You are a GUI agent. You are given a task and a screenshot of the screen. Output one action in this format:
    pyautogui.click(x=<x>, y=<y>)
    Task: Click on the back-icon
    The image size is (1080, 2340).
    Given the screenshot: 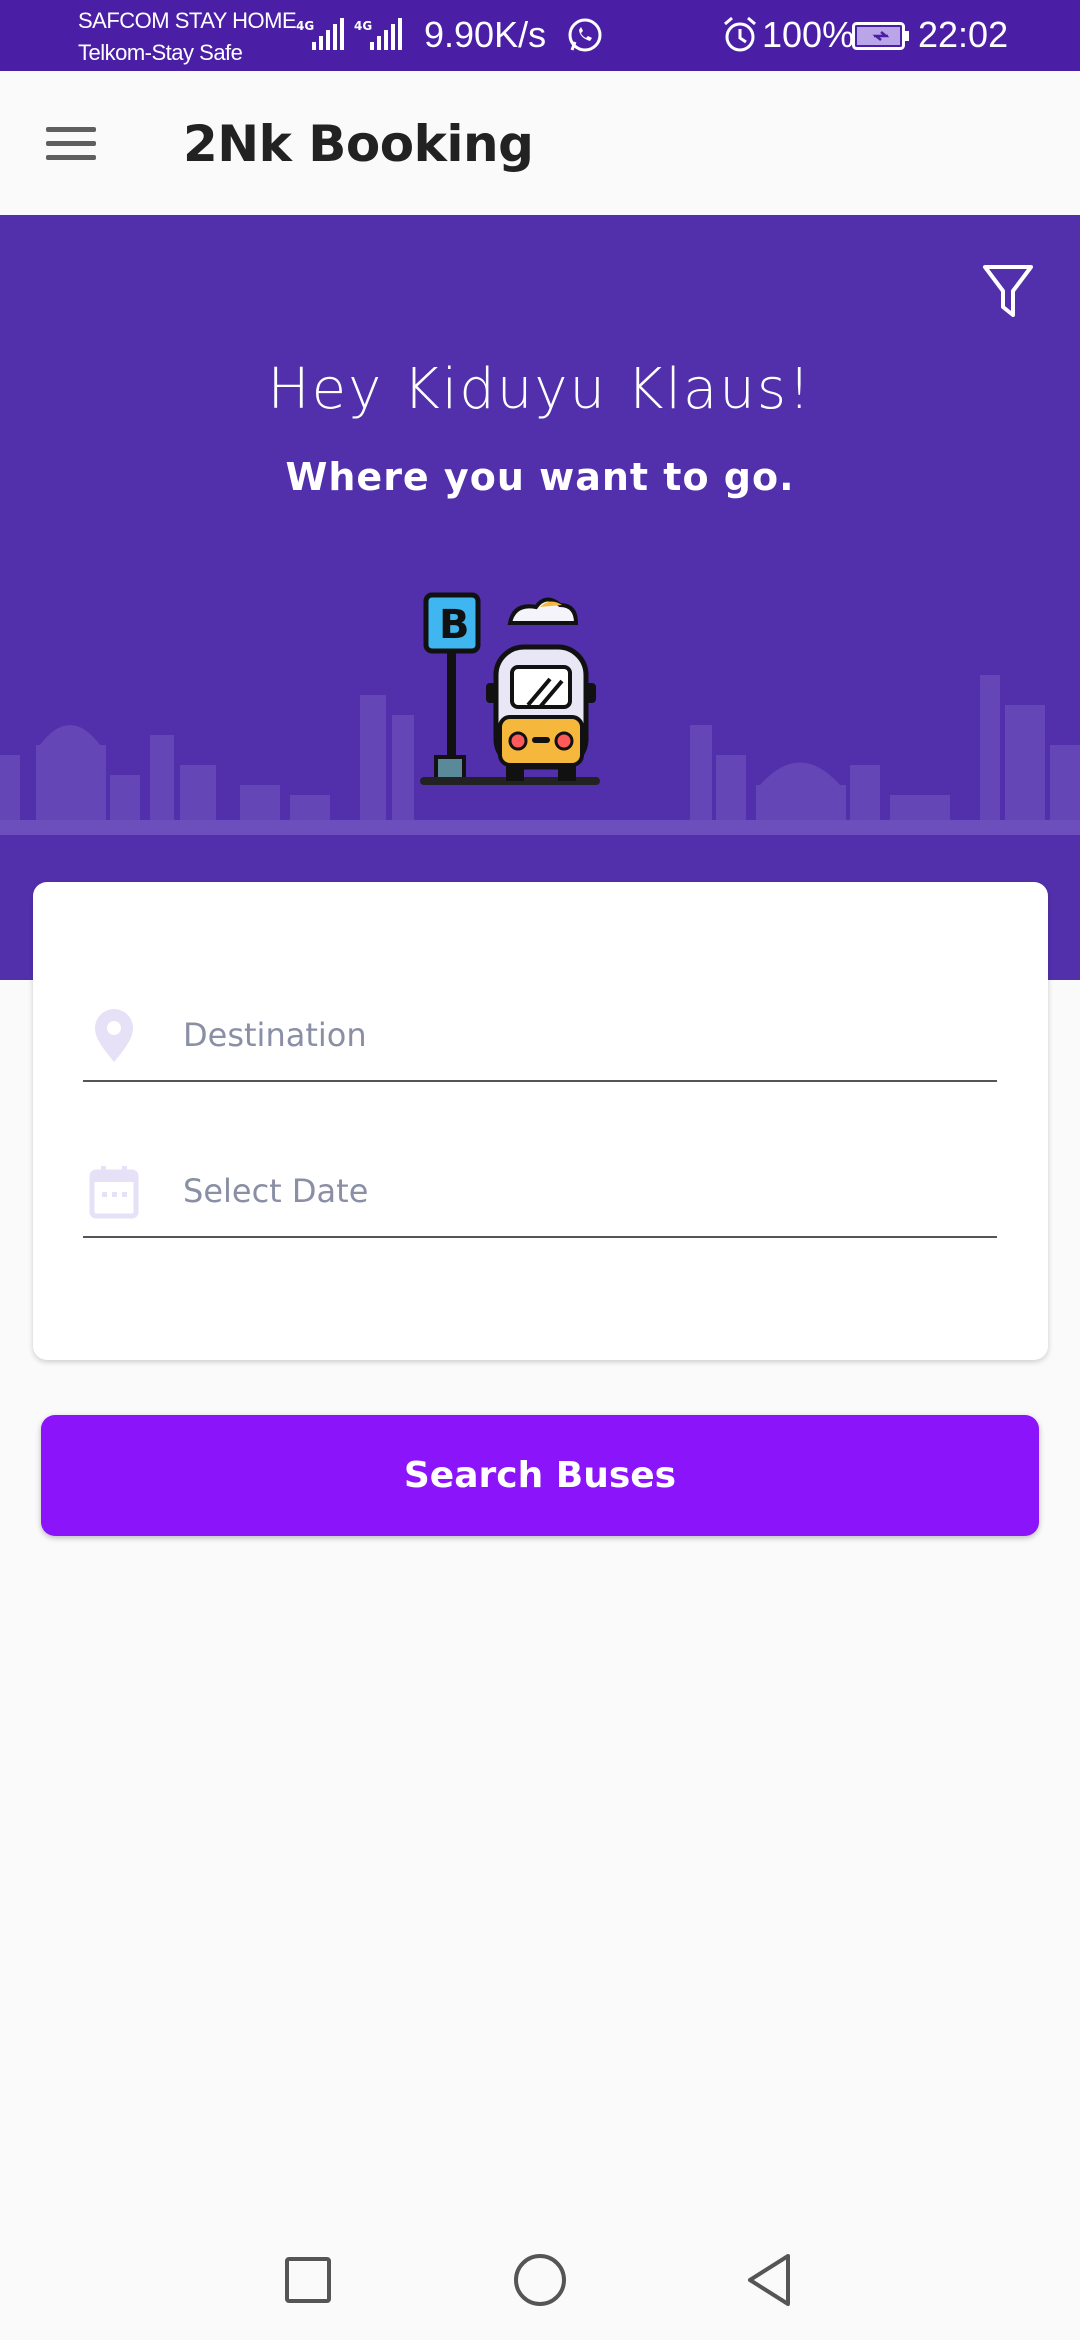 What is the action you would take?
    pyautogui.click(x=770, y=2280)
    